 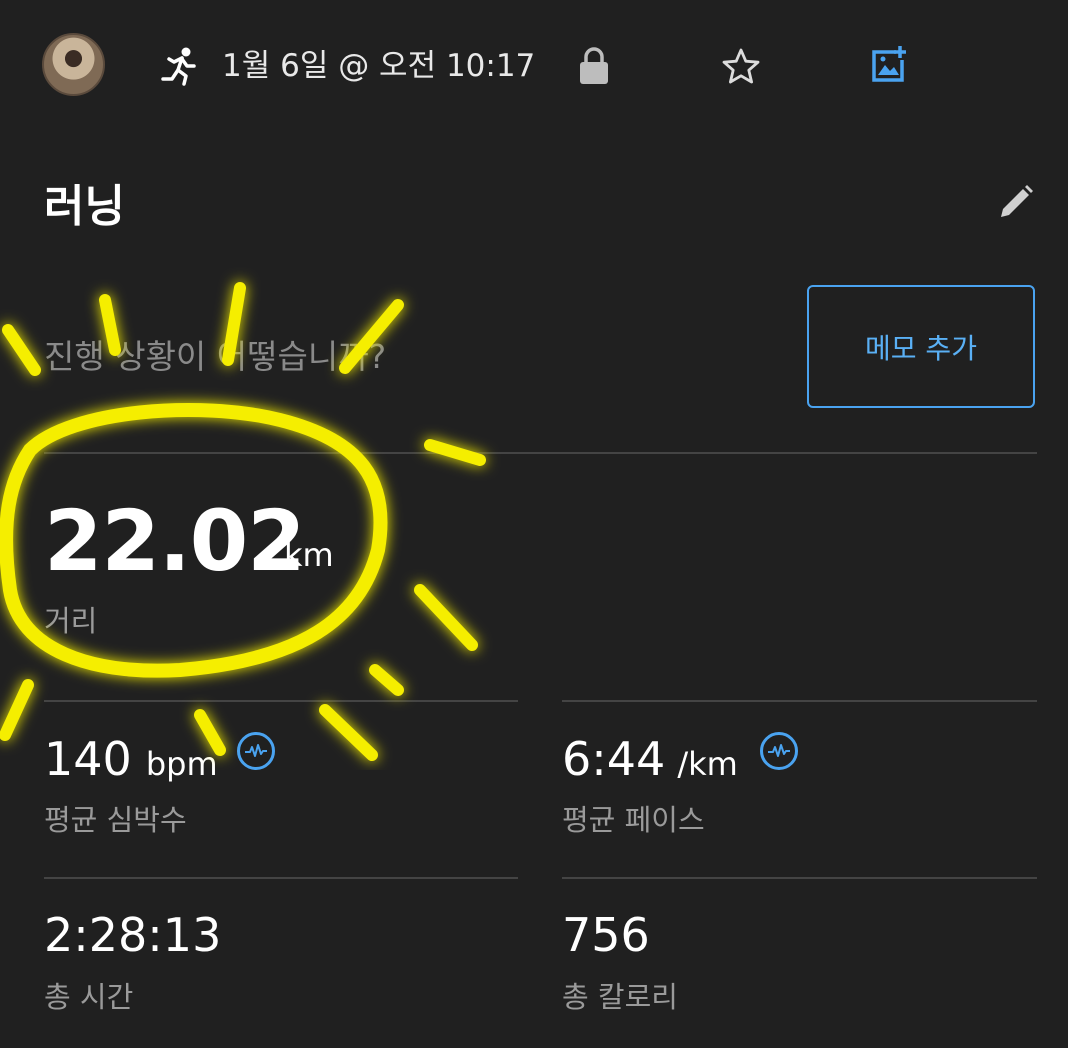 What do you see at coordinates (175, 541) in the screenshot?
I see `distance-value: 22.02` at bounding box center [175, 541].